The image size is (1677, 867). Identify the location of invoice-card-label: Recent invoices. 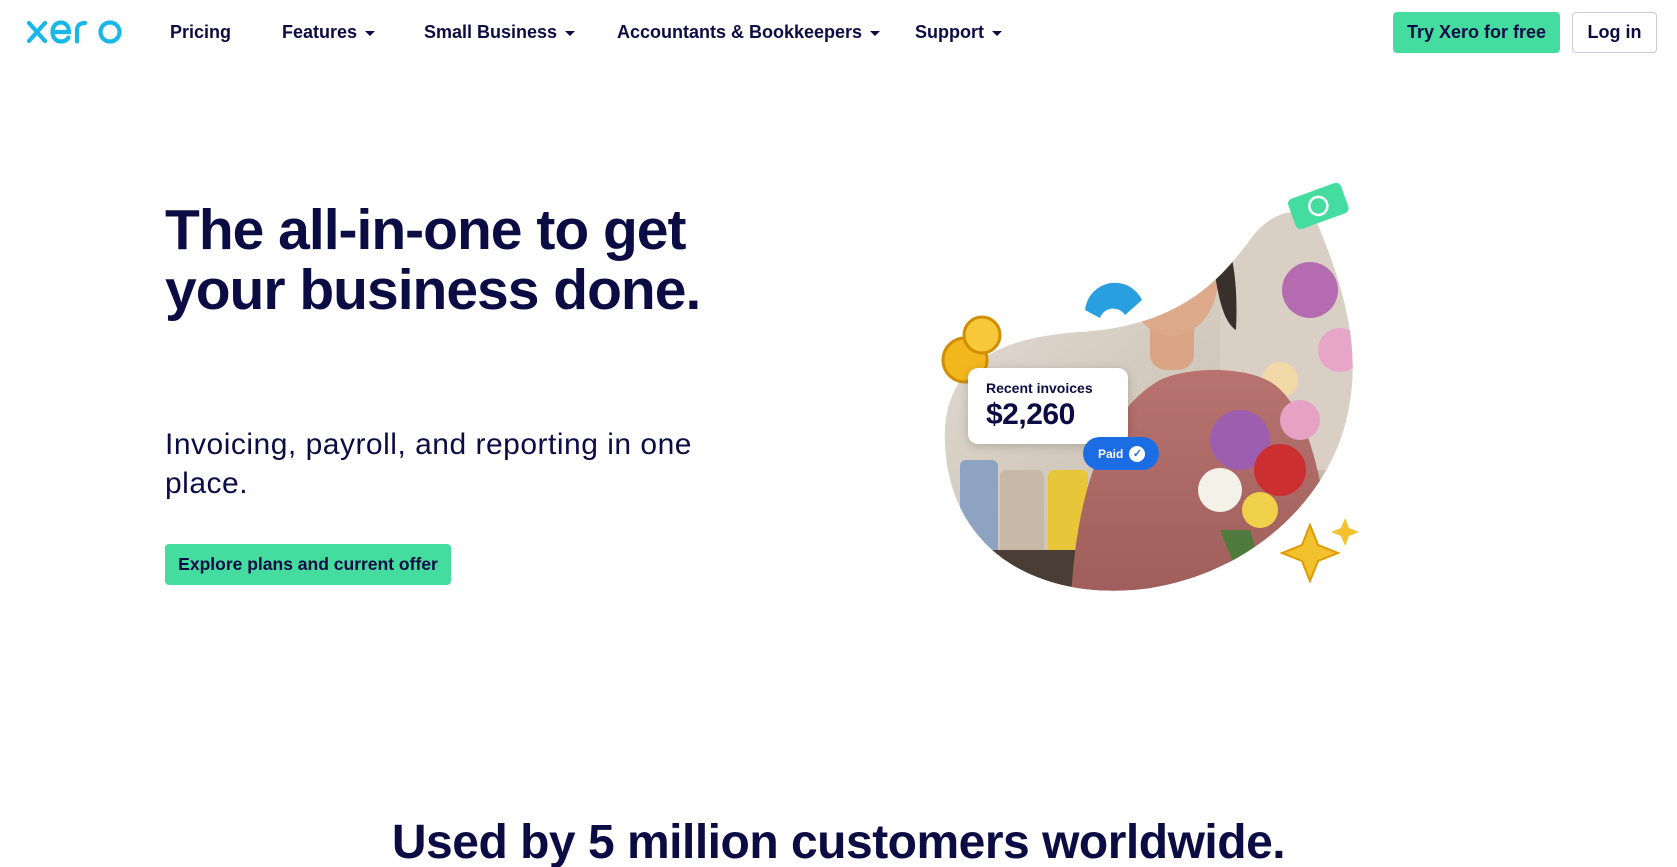
(1039, 388).